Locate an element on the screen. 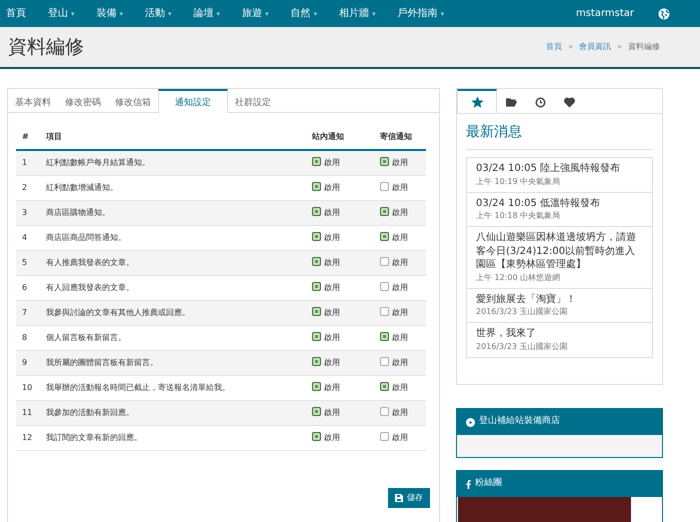 Image resolution: width=700 pixels, height=522 pixels. news-title: 03/24 10:05 低溫特報發布 is located at coordinates (559, 203).